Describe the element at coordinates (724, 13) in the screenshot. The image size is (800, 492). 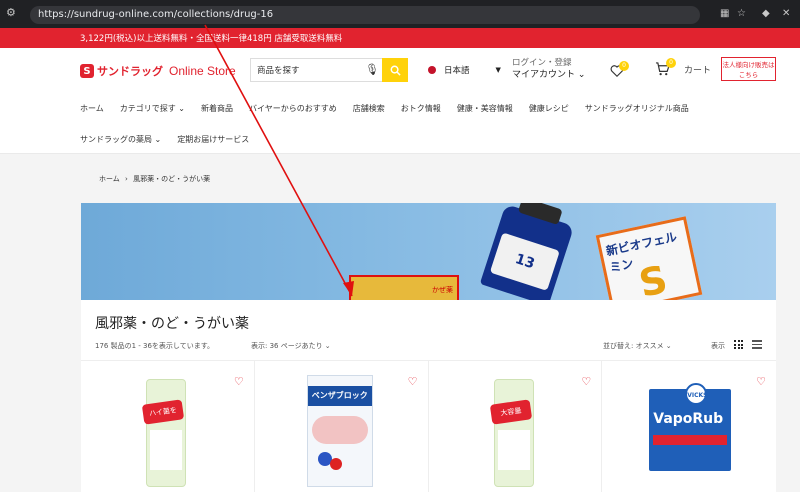
I see `qr-icon: ▦` at that location.